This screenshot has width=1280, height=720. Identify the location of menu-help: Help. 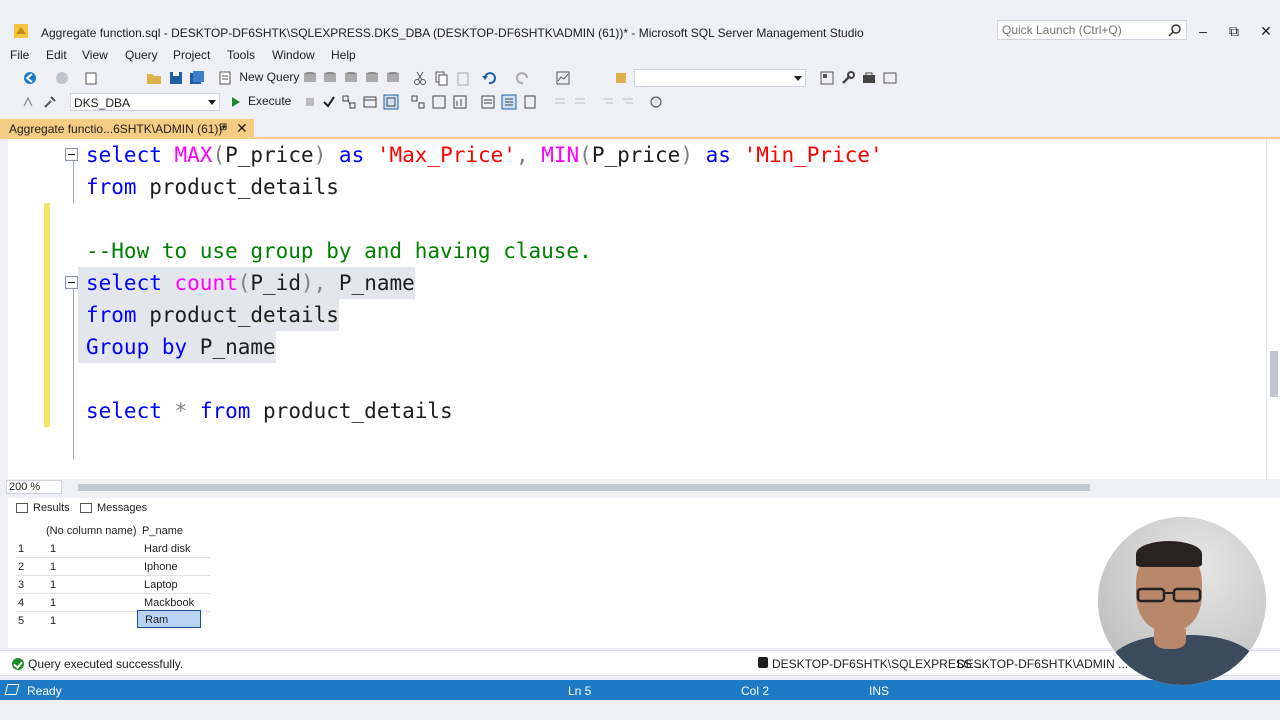
(343, 55).